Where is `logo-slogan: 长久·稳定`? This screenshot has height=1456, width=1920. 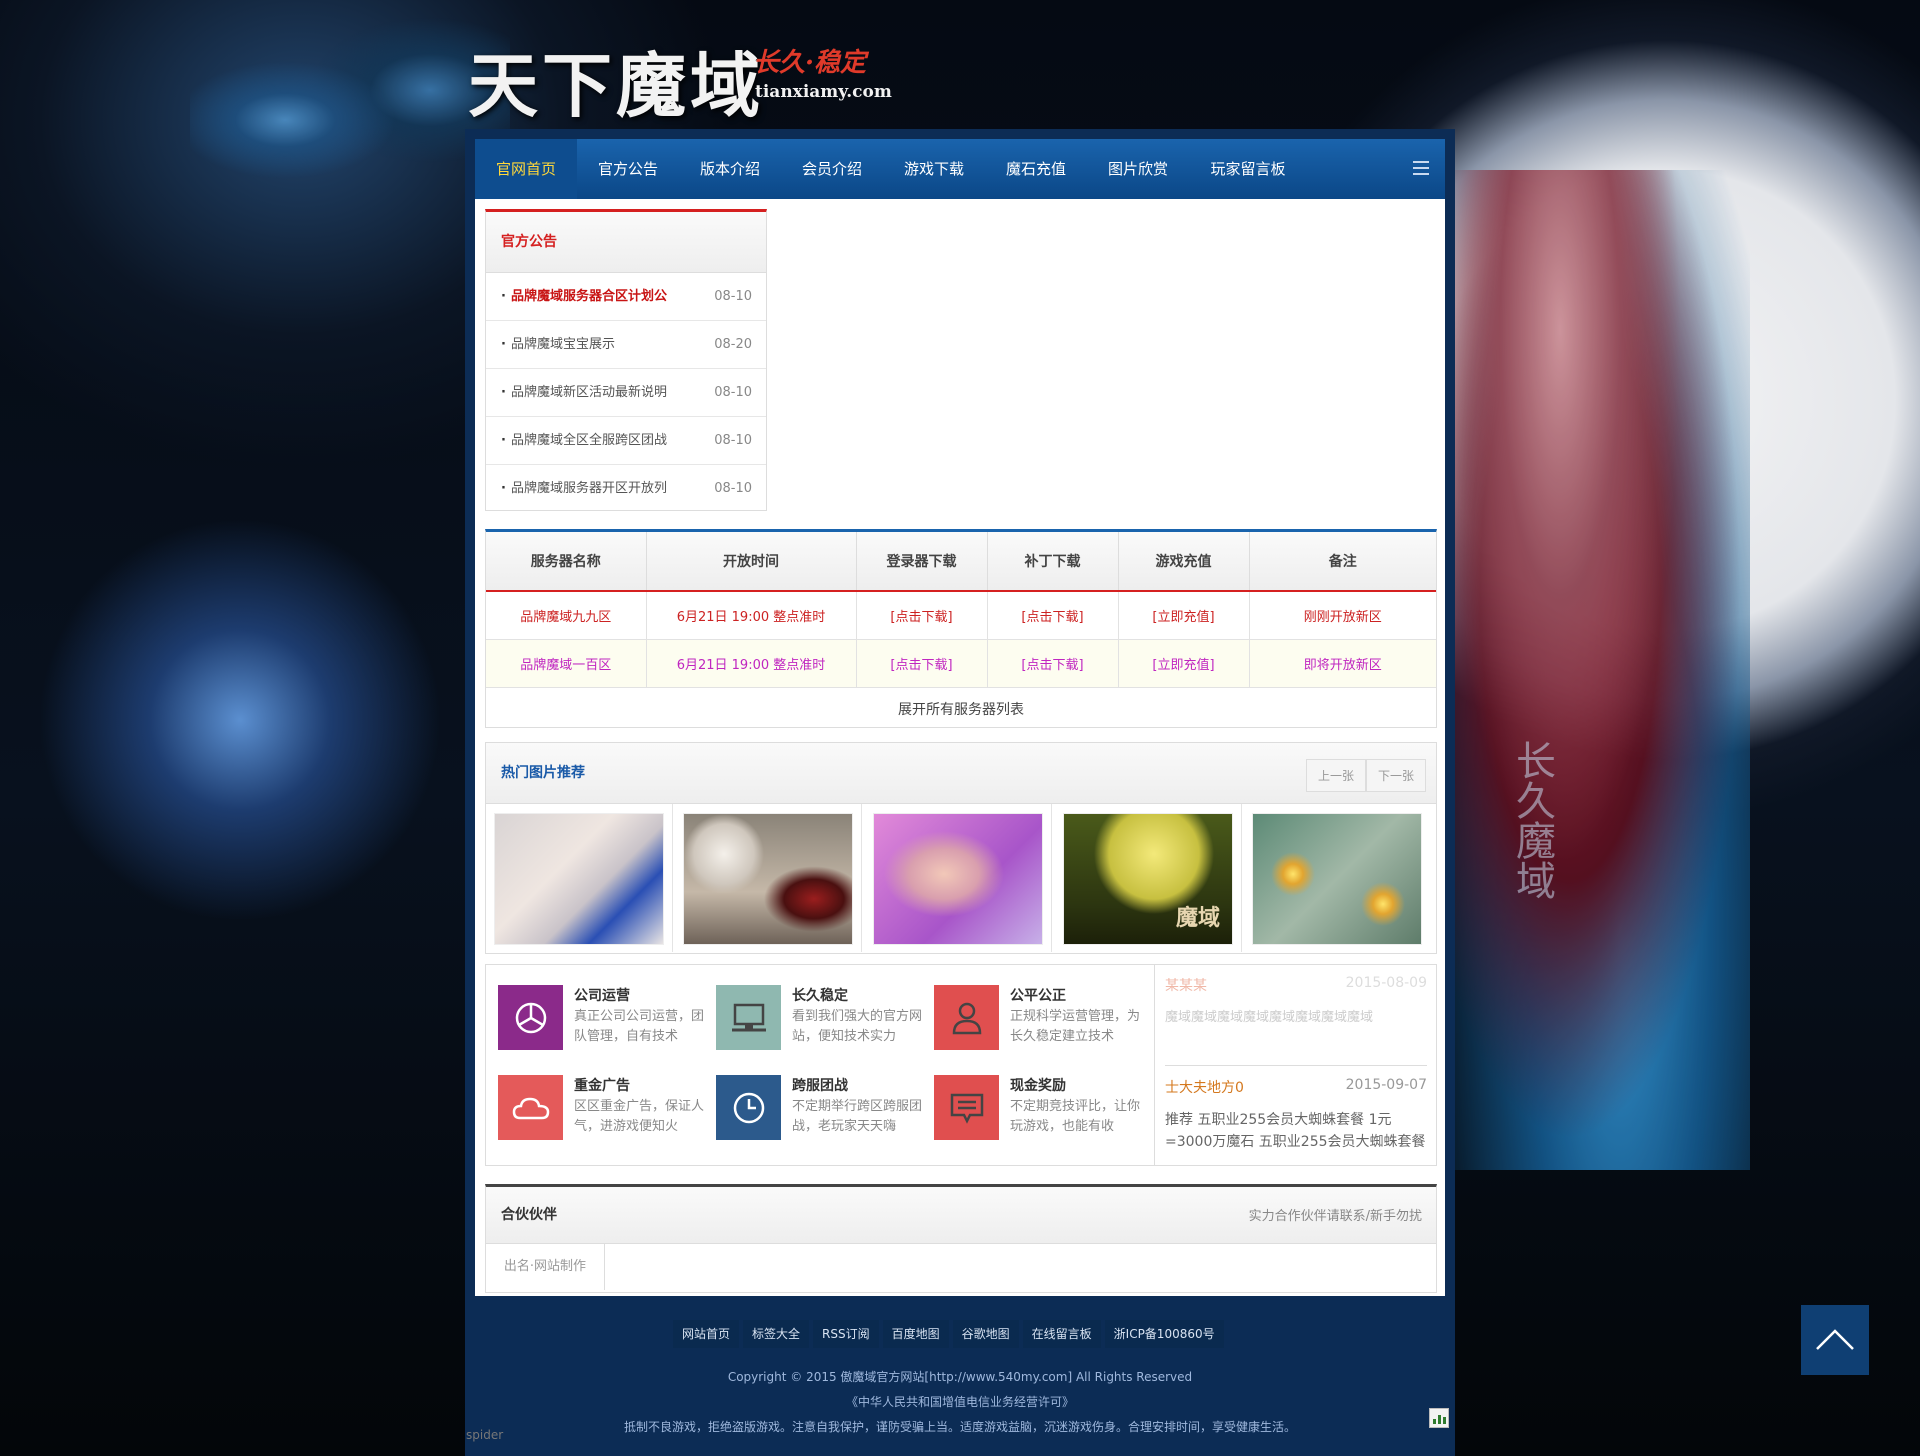 logo-slogan: 长久·稳定 is located at coordinates (810, 63).